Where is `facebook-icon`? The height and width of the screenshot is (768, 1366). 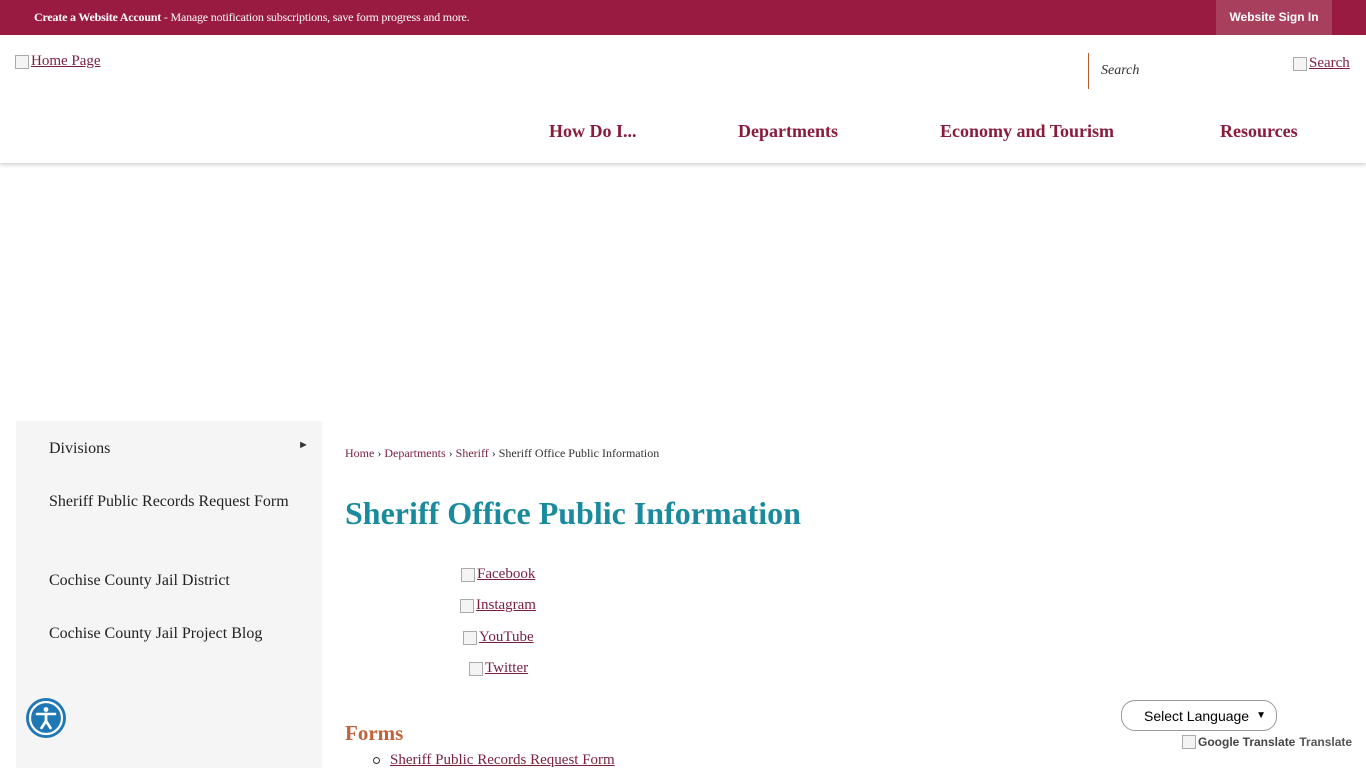 facebook-icon is located at coordinates (468, 574).